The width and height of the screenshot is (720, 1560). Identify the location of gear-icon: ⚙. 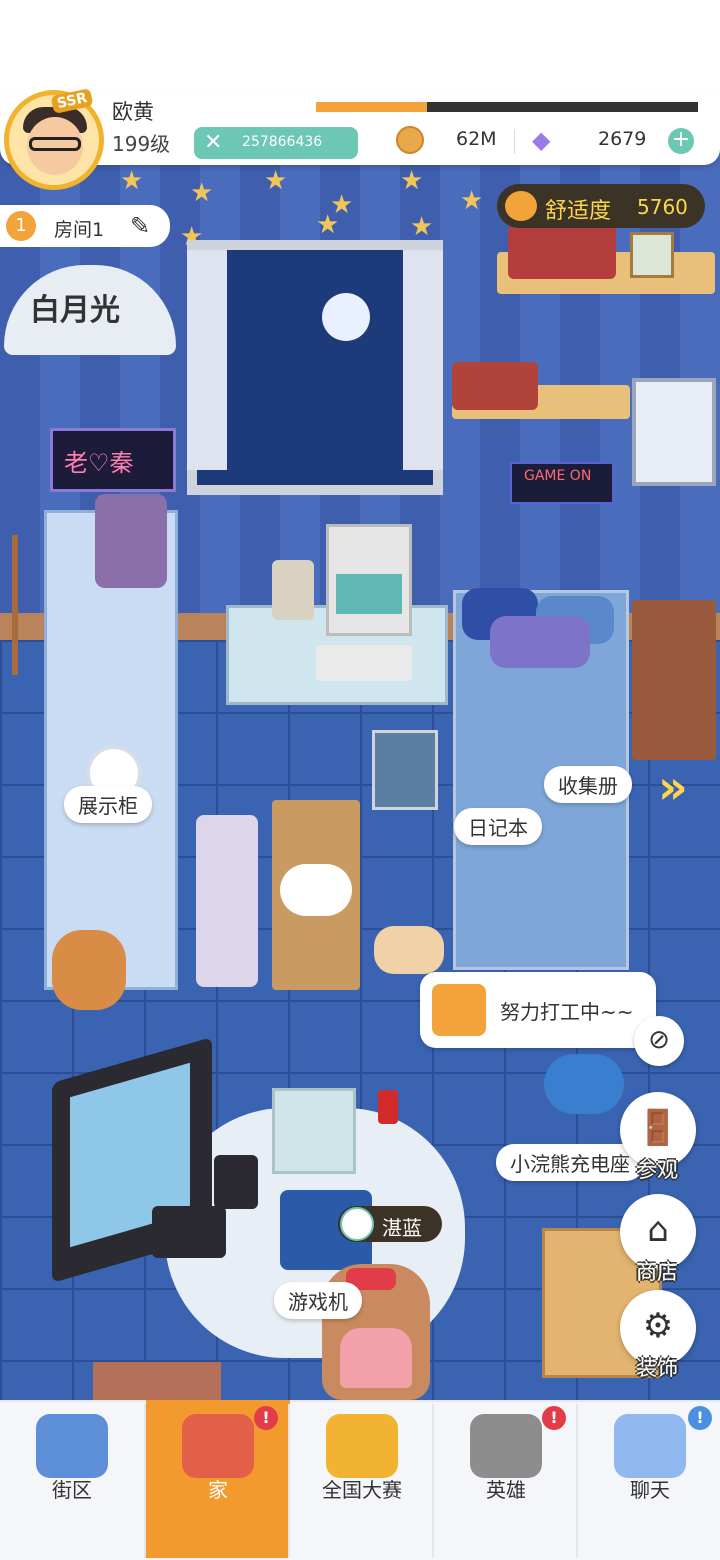
(658, 1326).